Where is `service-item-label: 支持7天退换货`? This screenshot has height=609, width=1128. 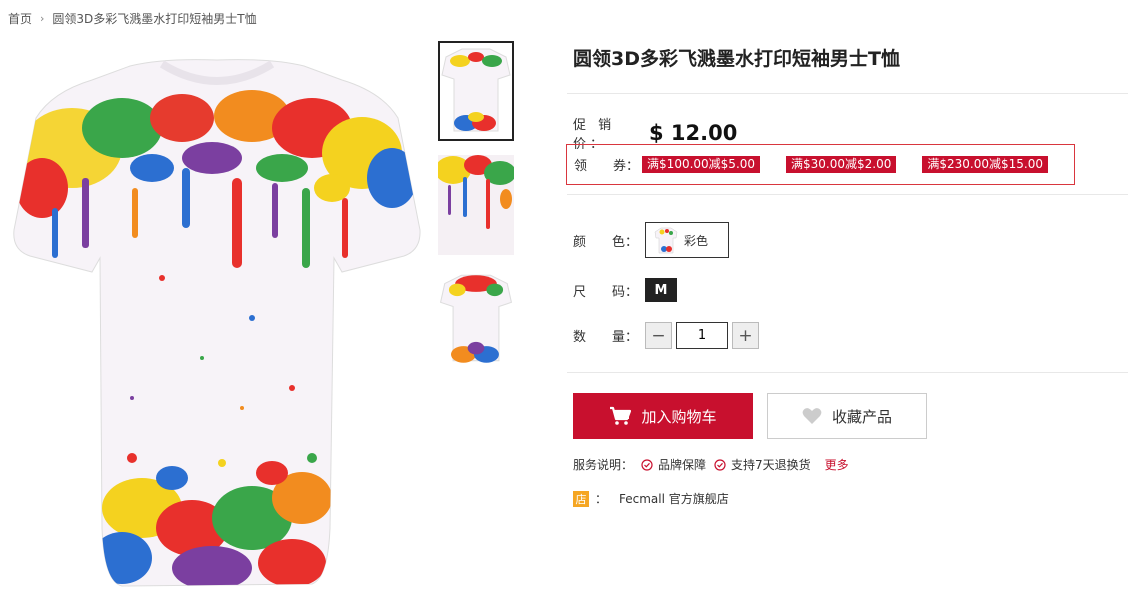 service-item-label: 支持7天退换货 is located at coordinates (771, 465).